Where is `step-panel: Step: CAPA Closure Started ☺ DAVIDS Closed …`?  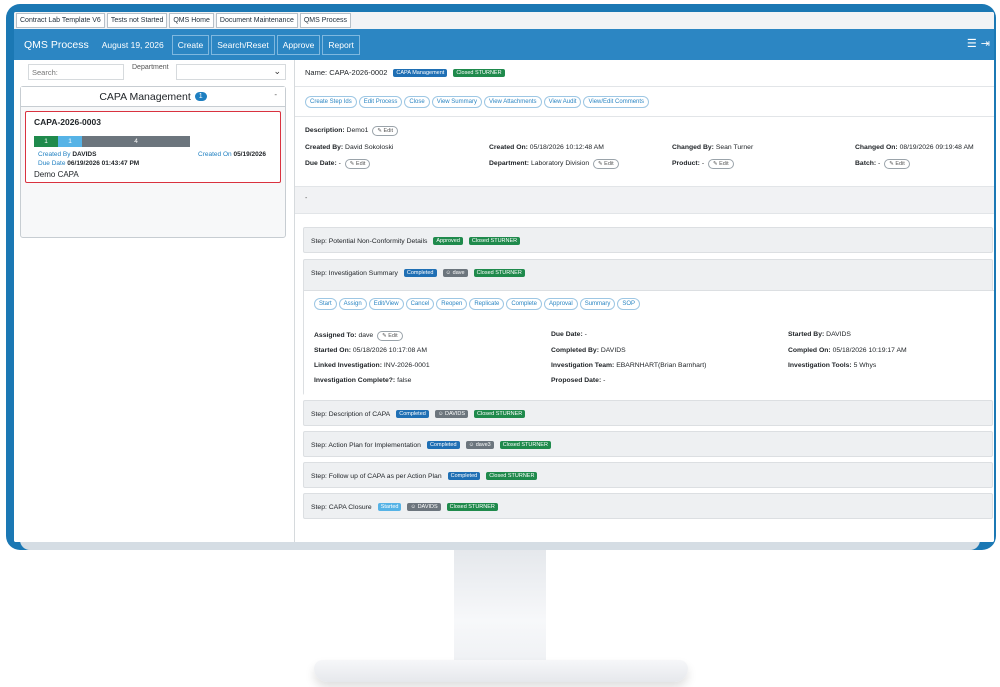 step-panel: Step: CAPA Closure Started ☺ DAVIDS Closed … is located at coordinates (648, 506).